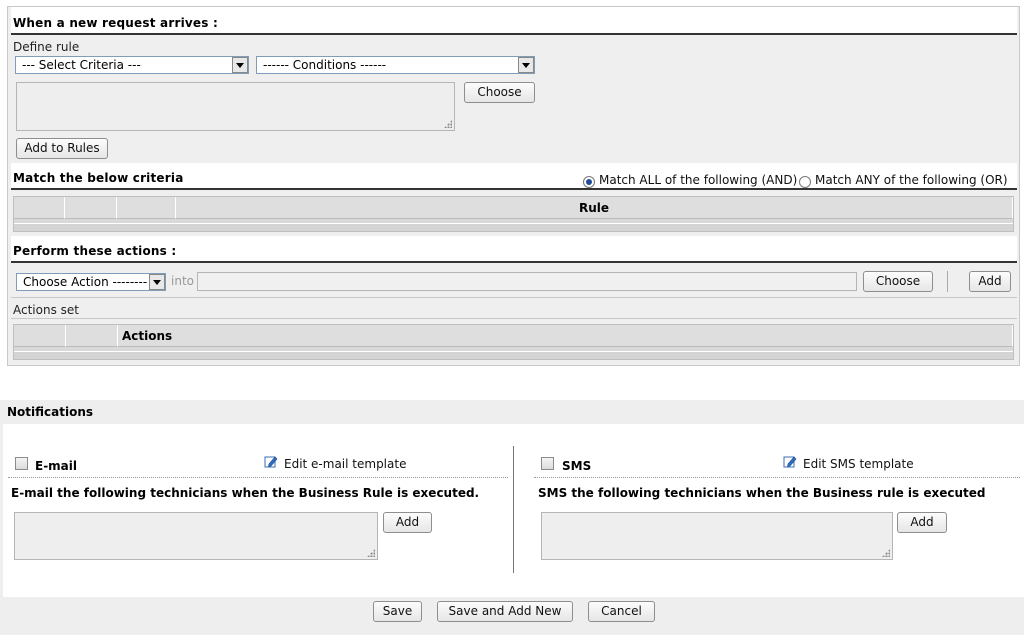  I want to click on criteria-select-value: --- Select Criteria ---, so click(81, 65).